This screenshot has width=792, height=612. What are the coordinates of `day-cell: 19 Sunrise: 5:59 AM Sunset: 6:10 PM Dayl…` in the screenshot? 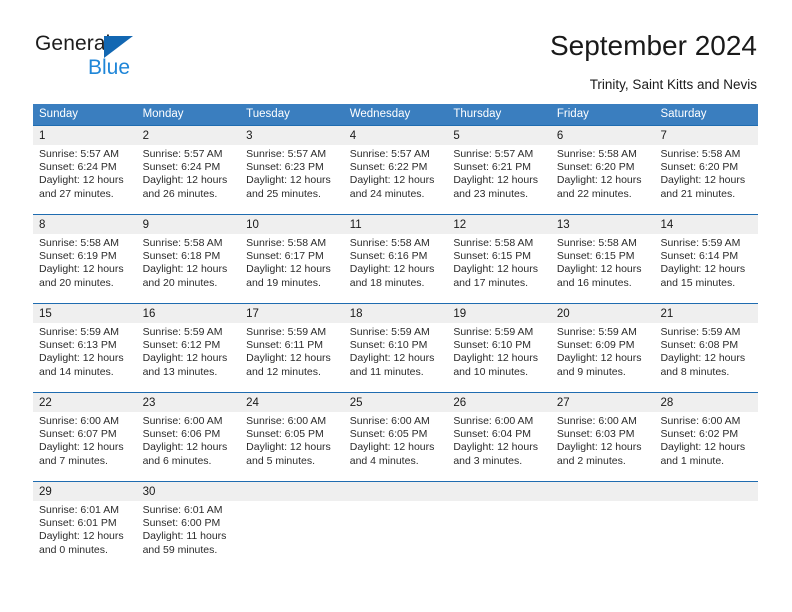 It's located at (499, 348).